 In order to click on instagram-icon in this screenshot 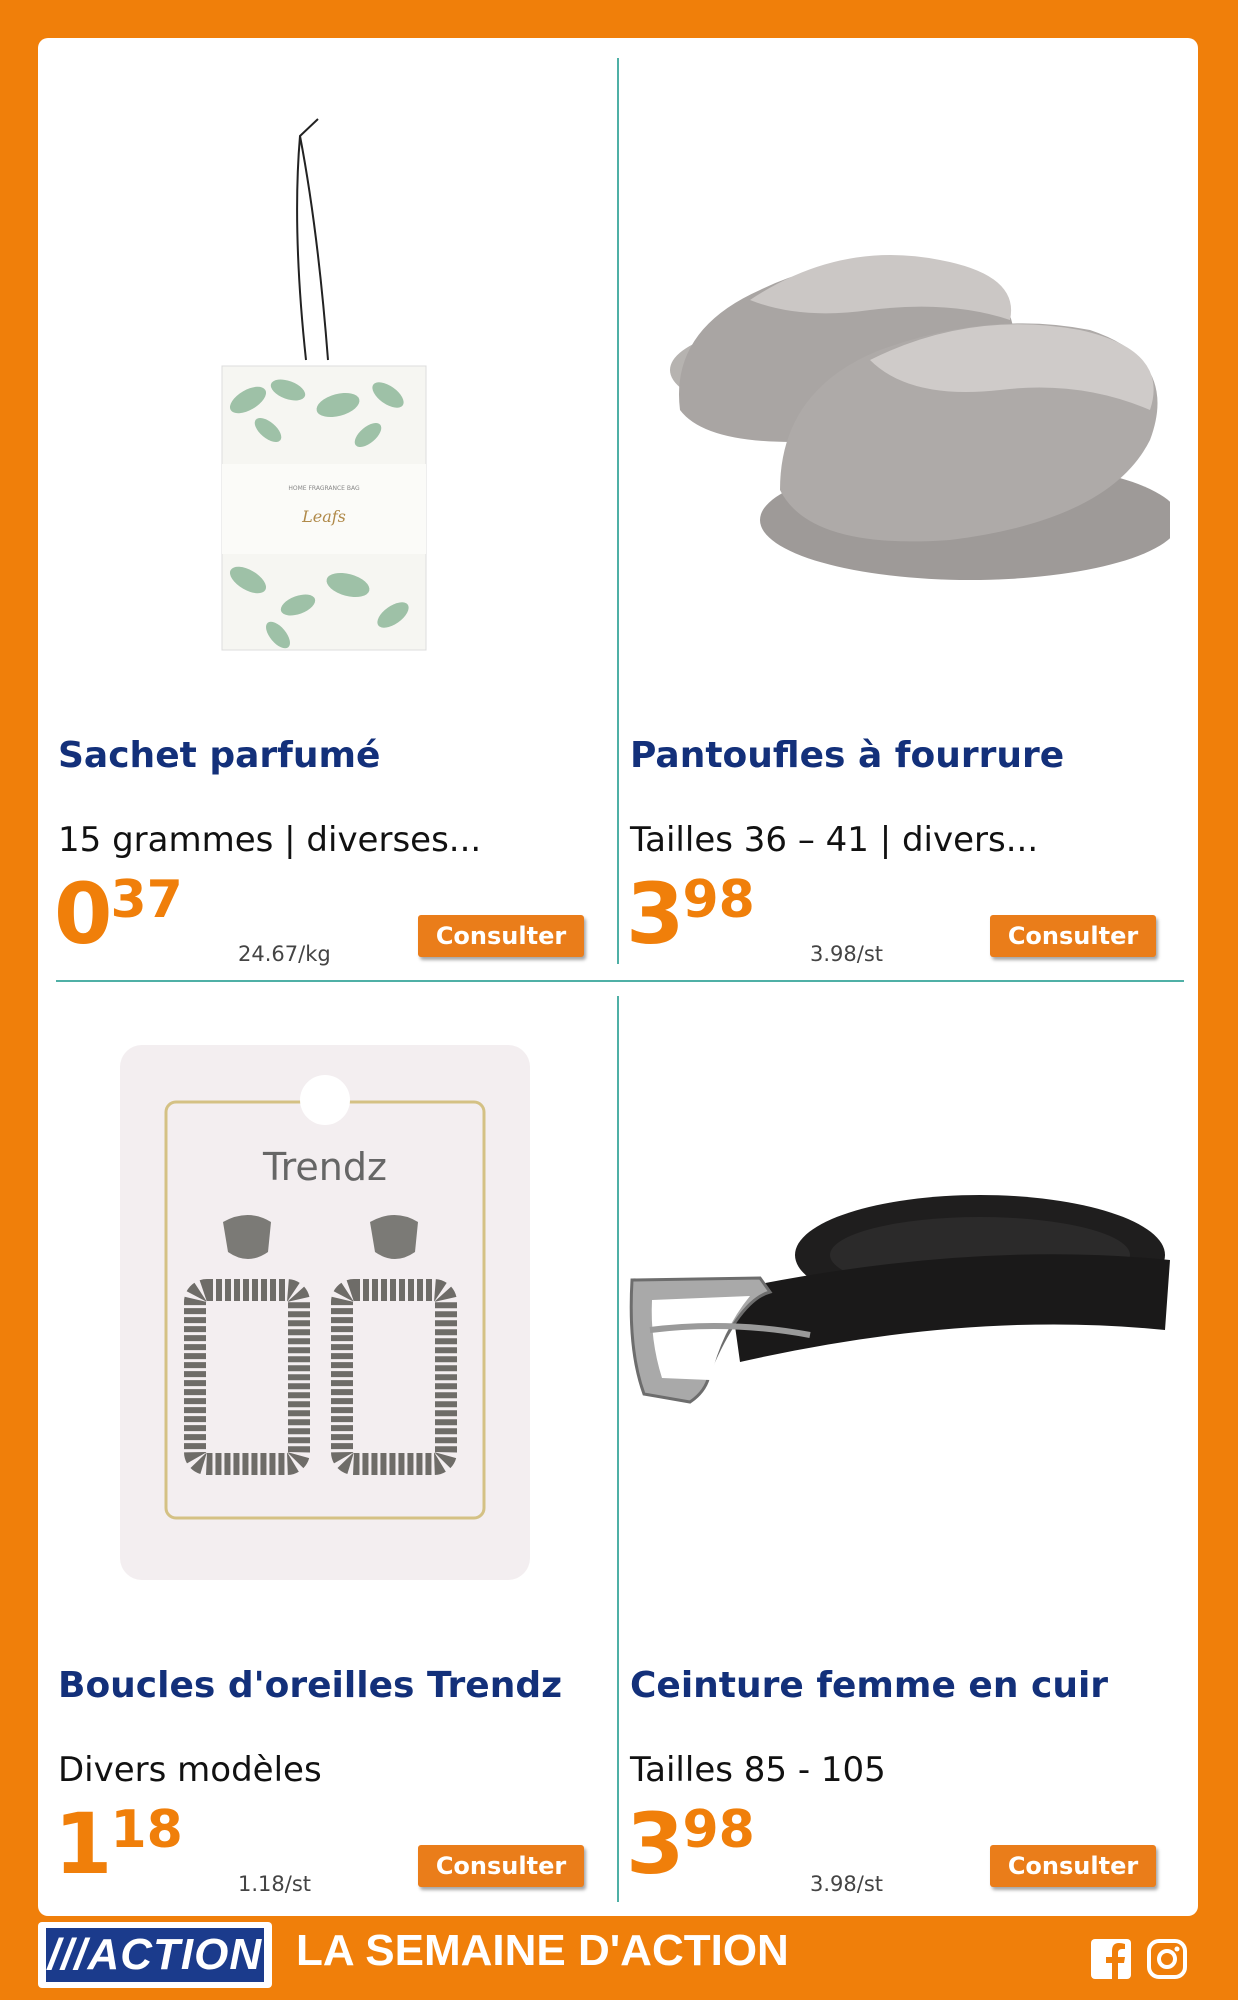, I will do `click(1167, 1959)`.